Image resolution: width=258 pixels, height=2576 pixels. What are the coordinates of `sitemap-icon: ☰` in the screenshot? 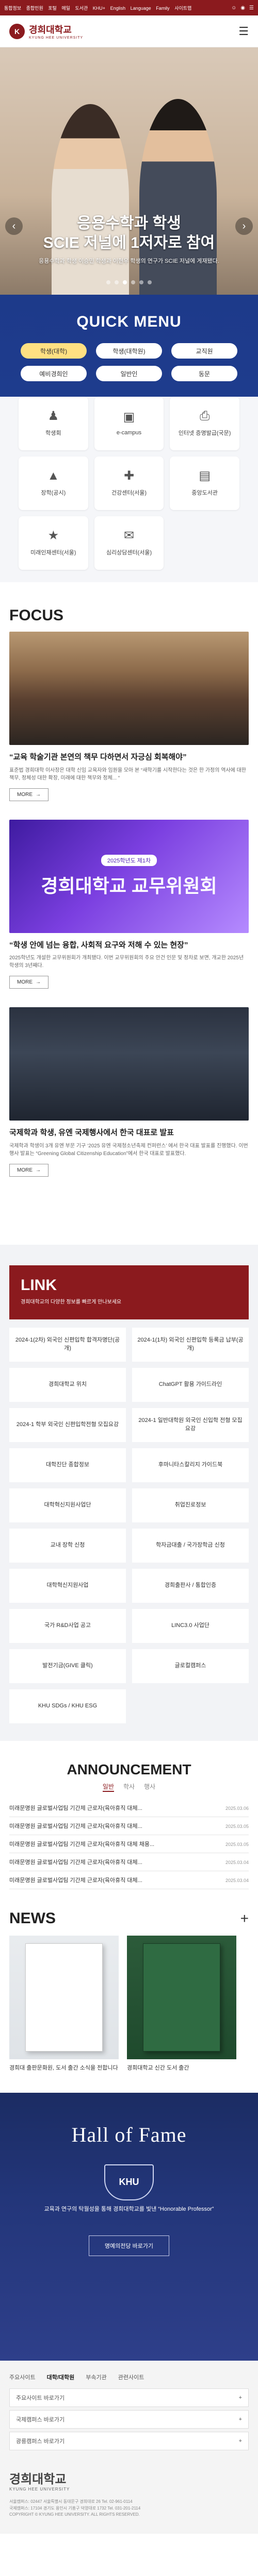 It's located at (251, 8).